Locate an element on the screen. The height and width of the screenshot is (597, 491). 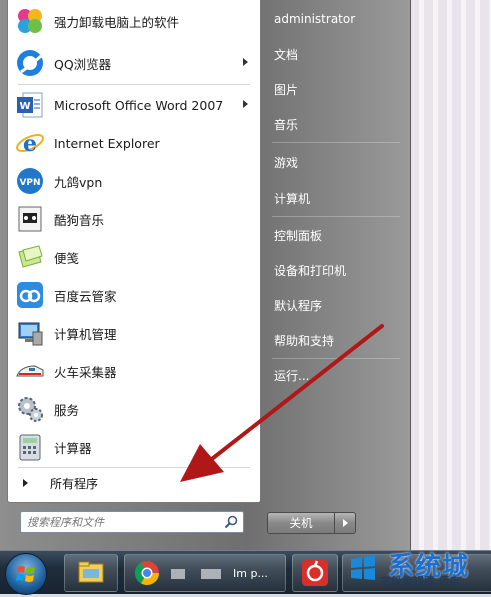
program-label: 服务 is located at coordinates (67, 410).